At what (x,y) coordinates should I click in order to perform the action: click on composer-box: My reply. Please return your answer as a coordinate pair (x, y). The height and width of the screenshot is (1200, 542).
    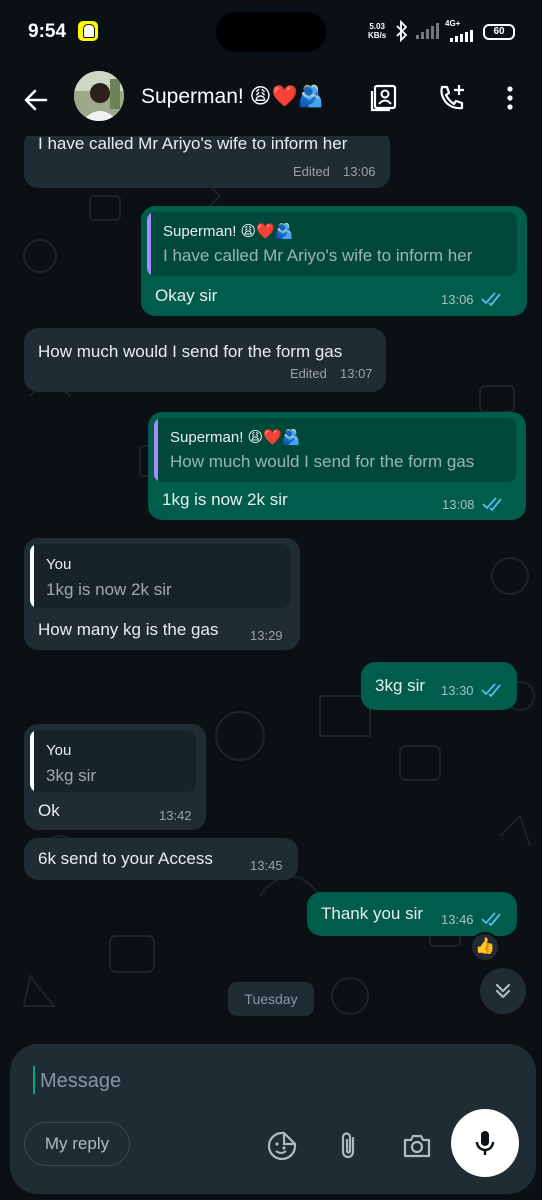
    Looking at the image, I should click on (273, 1119).